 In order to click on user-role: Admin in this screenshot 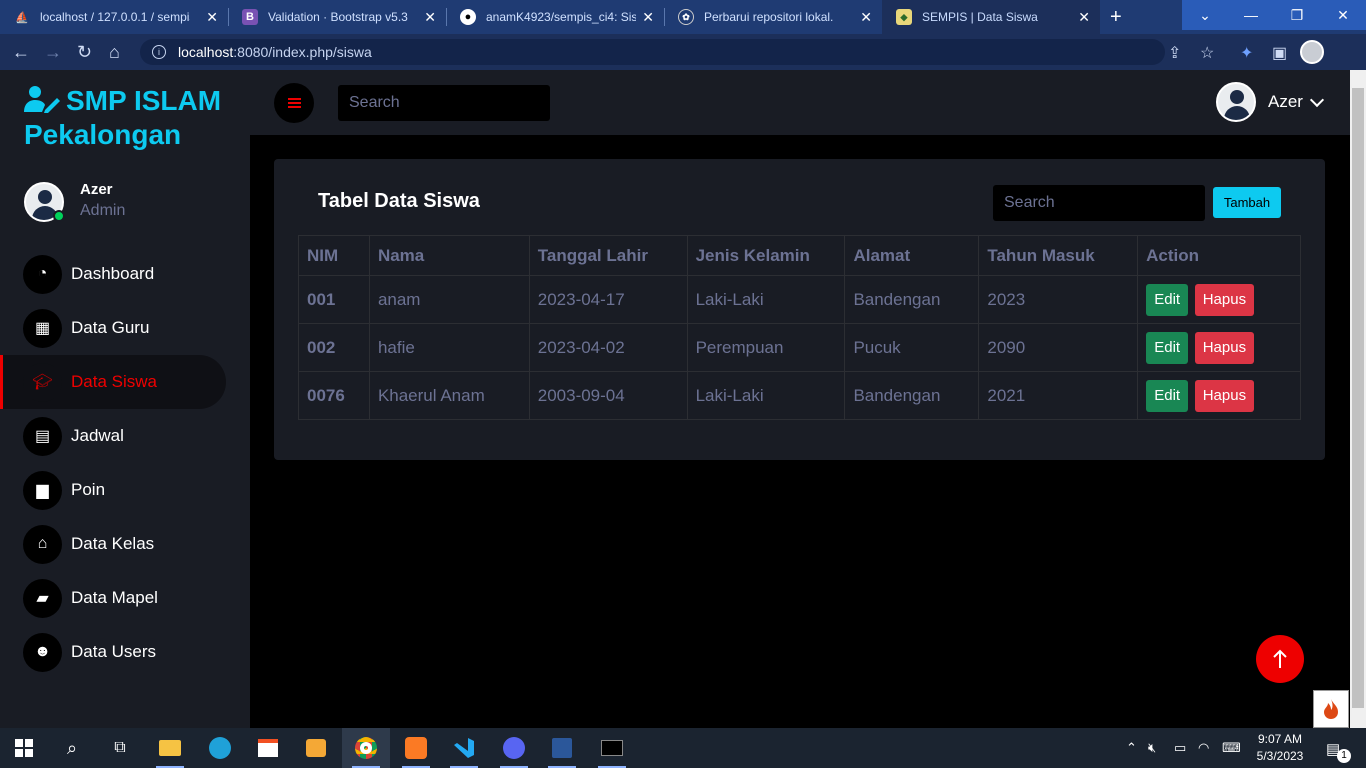, I will do `click(103, 210)`.